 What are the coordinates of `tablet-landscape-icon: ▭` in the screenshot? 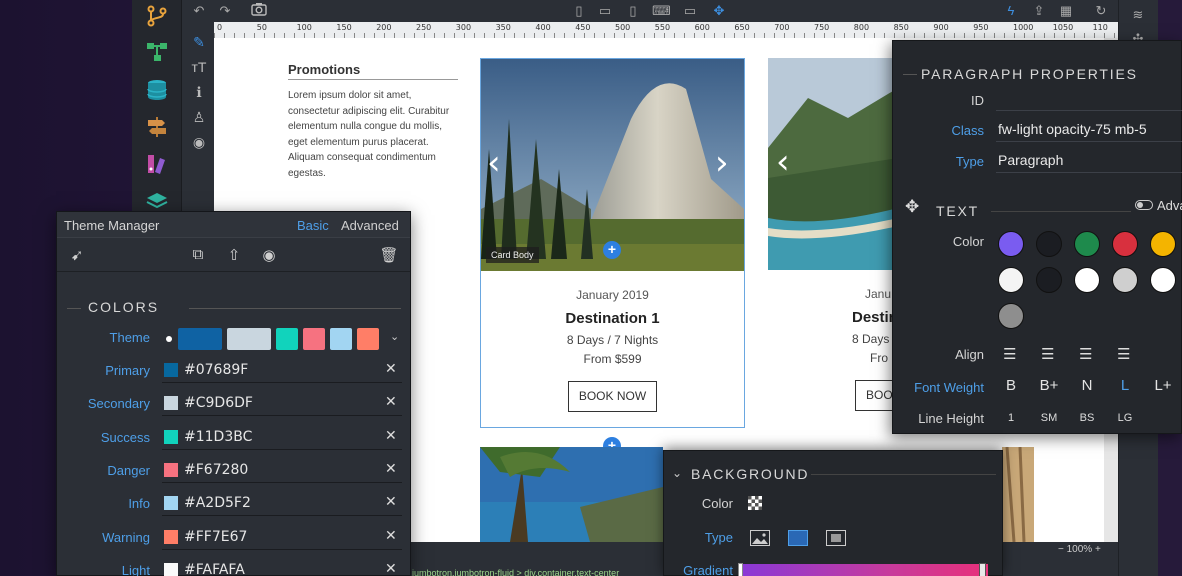 It's located at (605, 11).